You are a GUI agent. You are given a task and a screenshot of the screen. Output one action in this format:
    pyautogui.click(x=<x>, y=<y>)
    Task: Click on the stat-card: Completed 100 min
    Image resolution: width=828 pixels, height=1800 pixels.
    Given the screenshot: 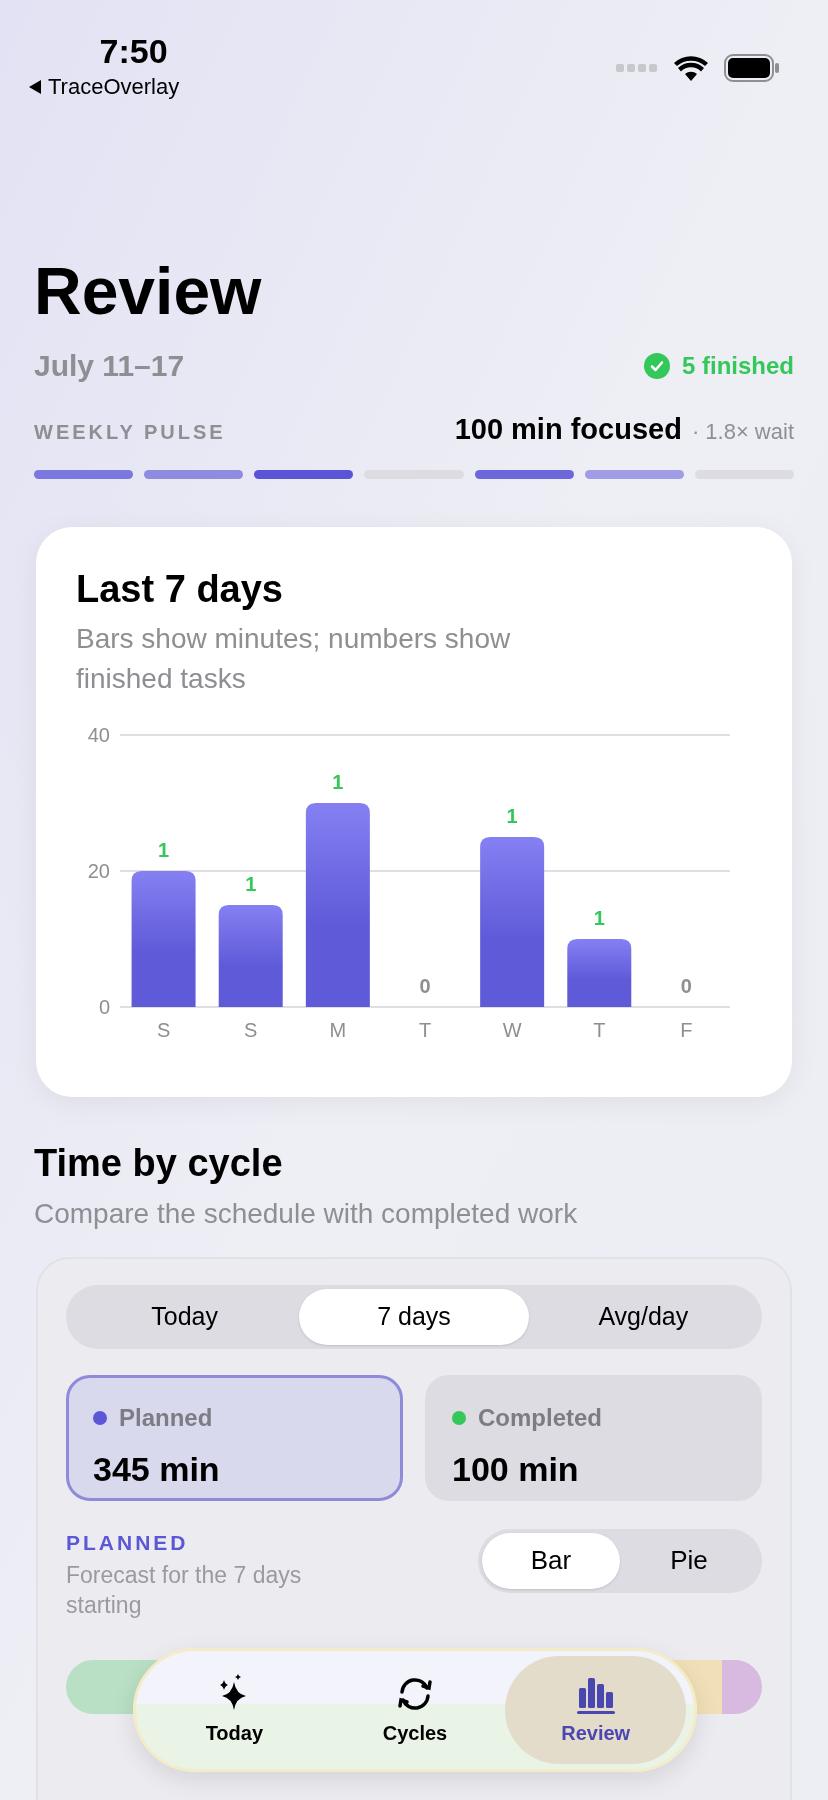 What is the action you would take?
    pyautogui.click(x=593, y=1437)
    